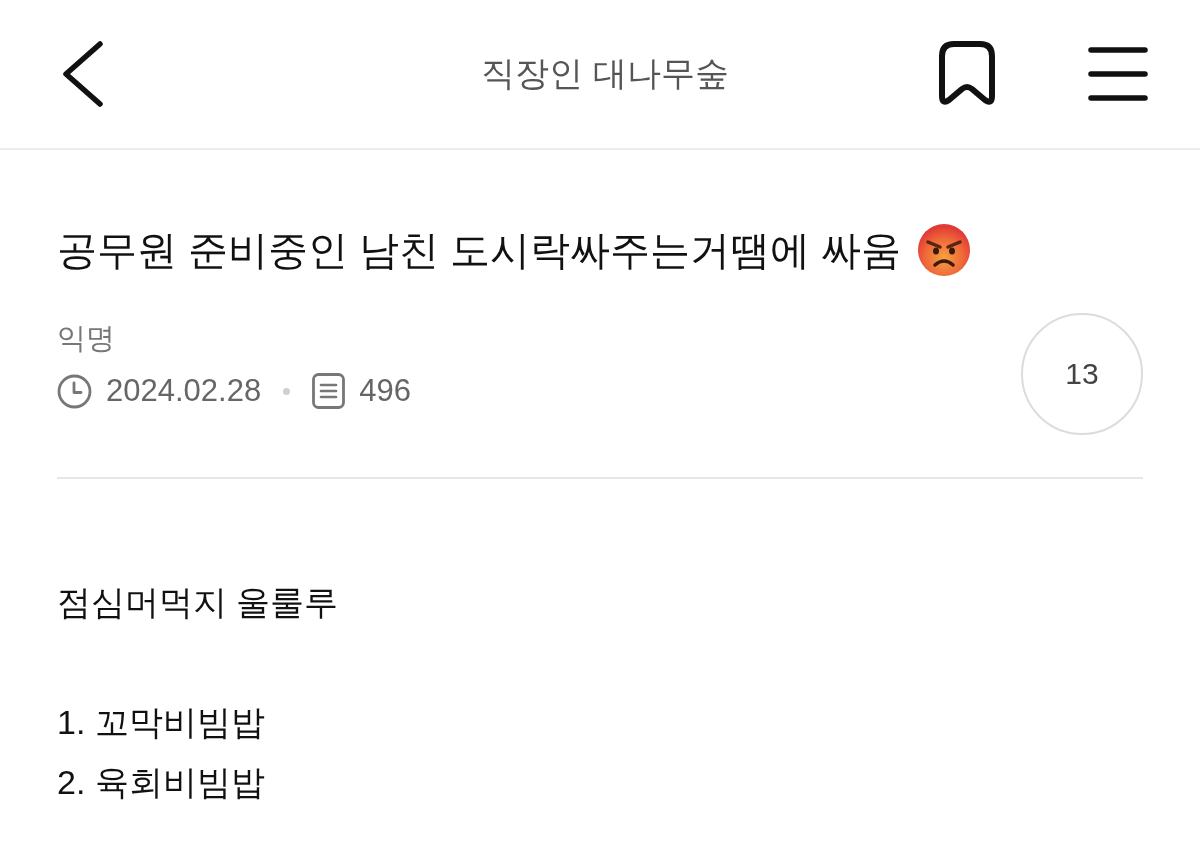  I want to click on count-button: 13, so click(1082, 374).